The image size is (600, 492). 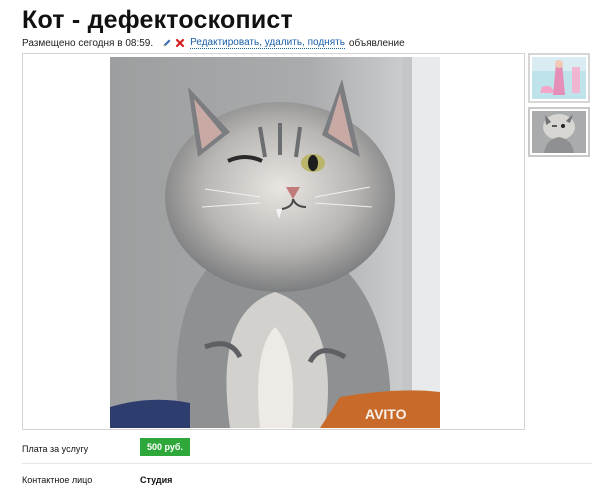 What do you see at coordinates (88, 43) in the screenshot?
I see `posted-time: Размещено сегодня в 08:59.` at bounding box center [88, 43].